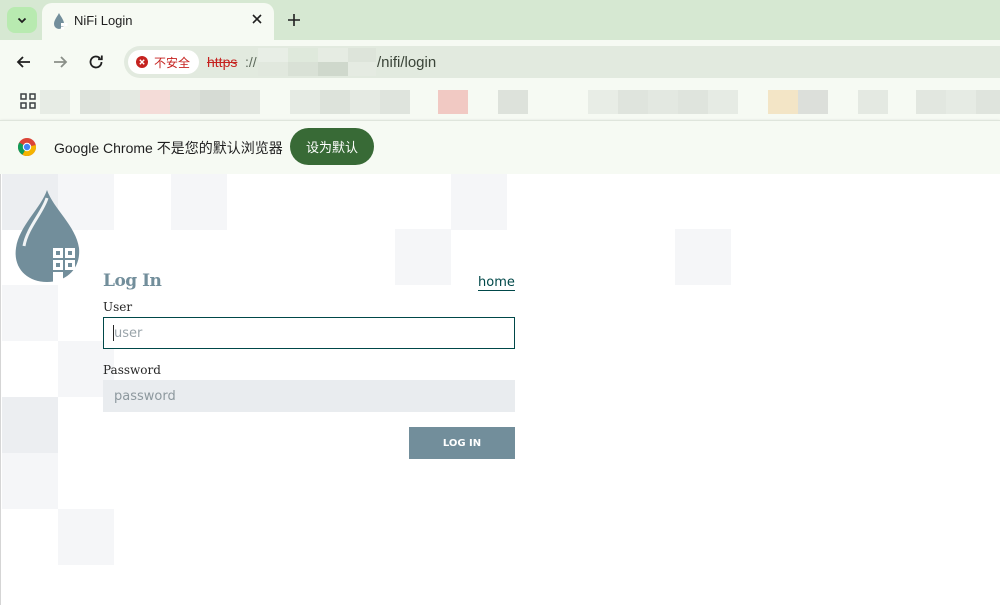 The height and width of the screenshot is (605, 1000). I want to click on apps-grid-icon, so click(28, 101).